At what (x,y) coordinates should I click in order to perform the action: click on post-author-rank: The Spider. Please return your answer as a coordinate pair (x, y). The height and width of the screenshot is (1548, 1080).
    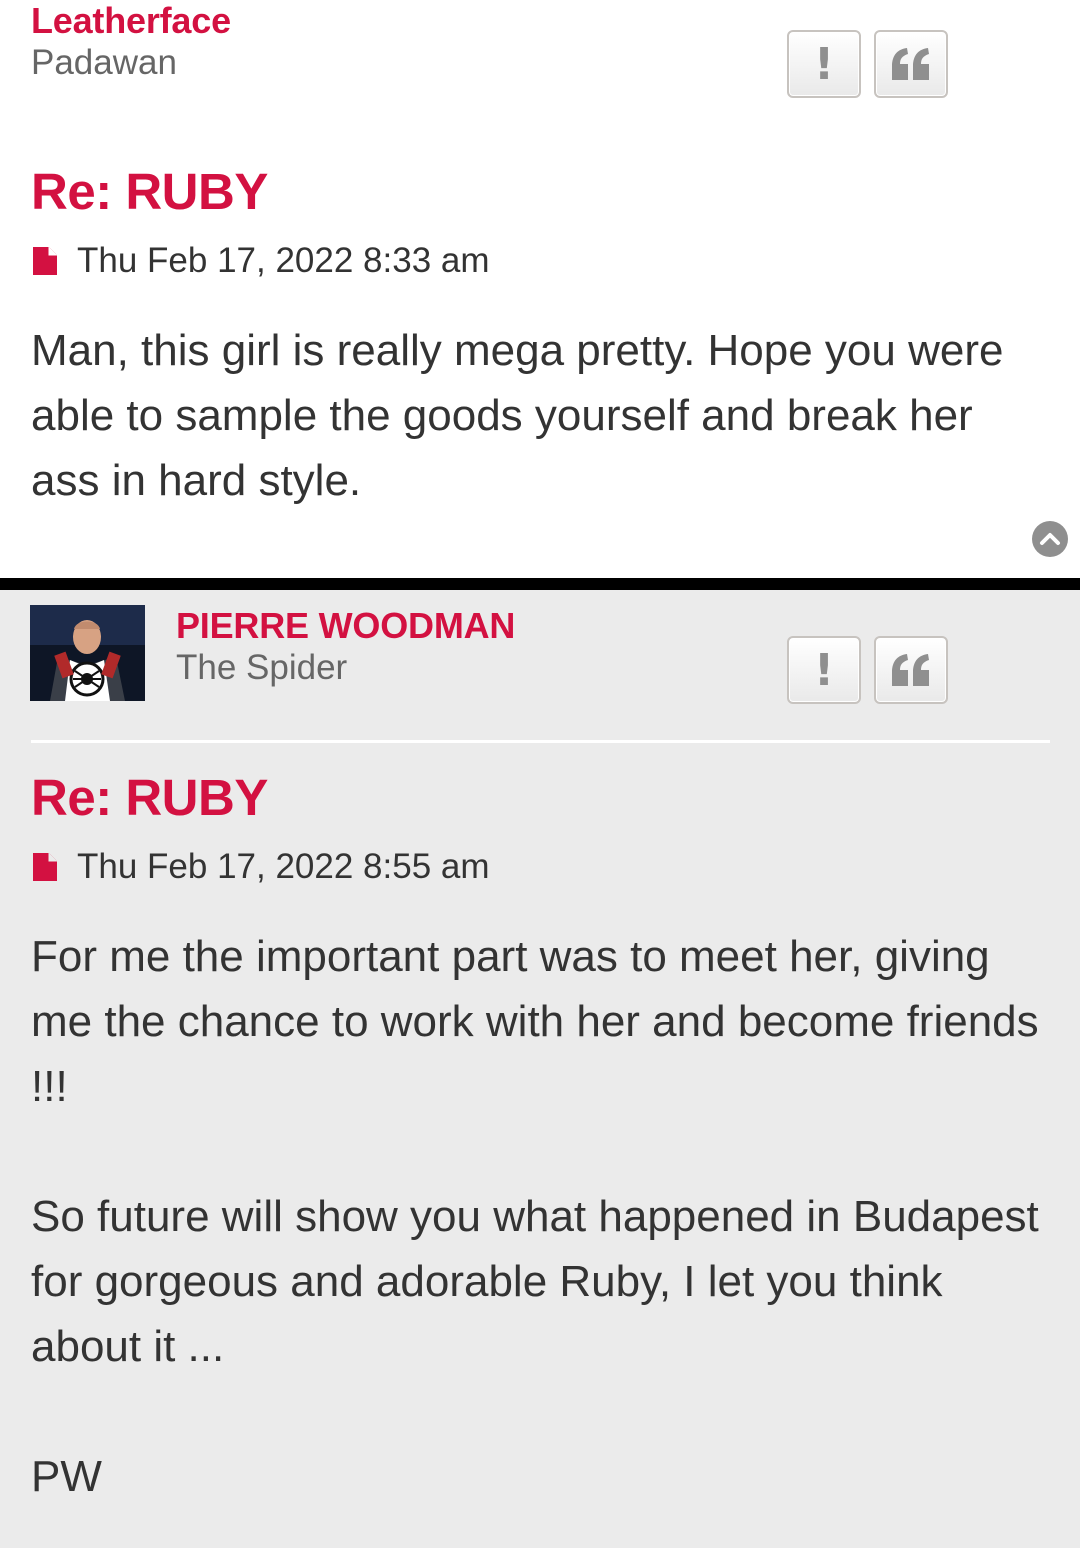
    Looking at the image, I should click on (262, 667).